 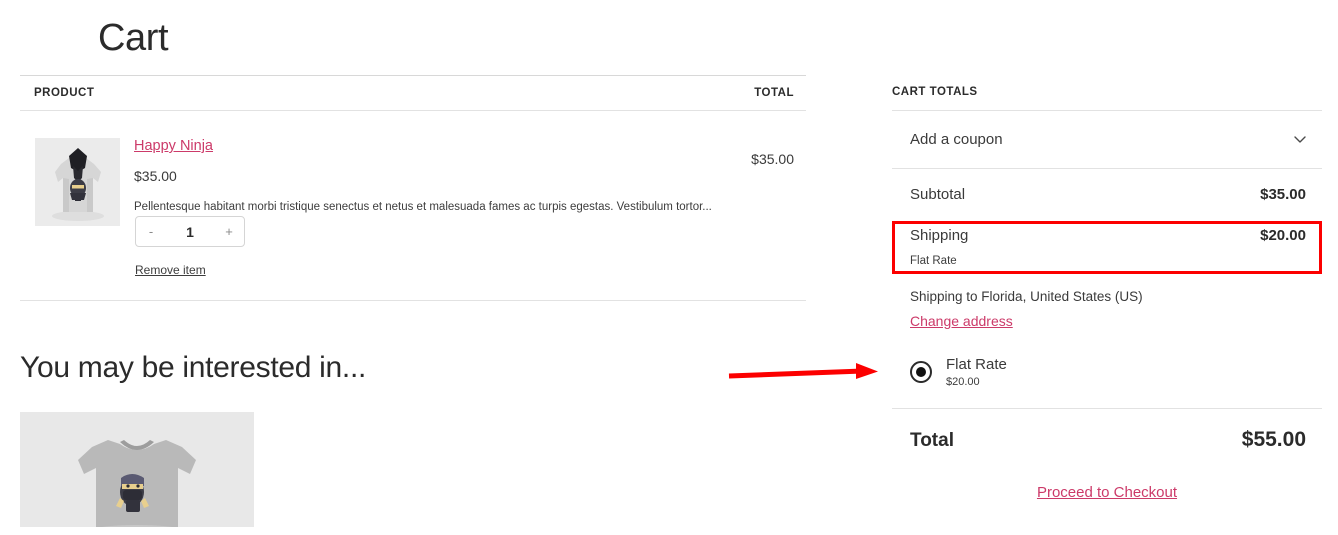 I want to click on radio-selected-icon, so click(x=921, y=372).